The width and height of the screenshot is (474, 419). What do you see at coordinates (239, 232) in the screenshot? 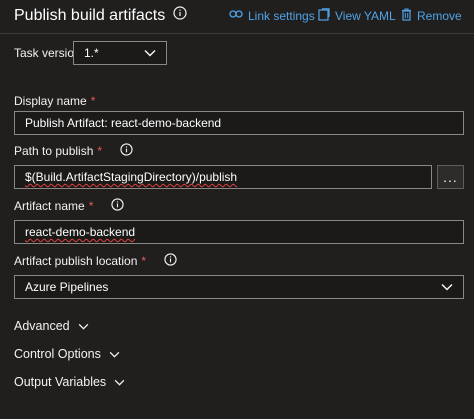
I see `artifact-name-input: react-demo-backend` at bounding box center [239, 232].